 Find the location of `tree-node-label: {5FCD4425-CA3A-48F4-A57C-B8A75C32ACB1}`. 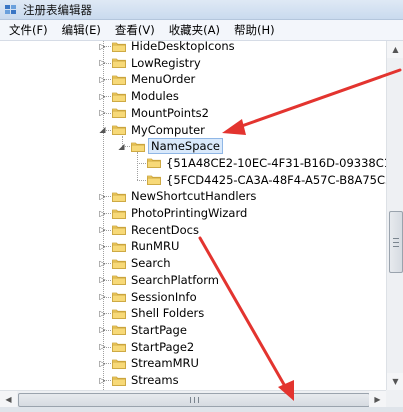

tree-node-label: {5FCD4425-CA3A-48F4-A57C-B8A75C32ACB1} is located at coordinates (276, 179).